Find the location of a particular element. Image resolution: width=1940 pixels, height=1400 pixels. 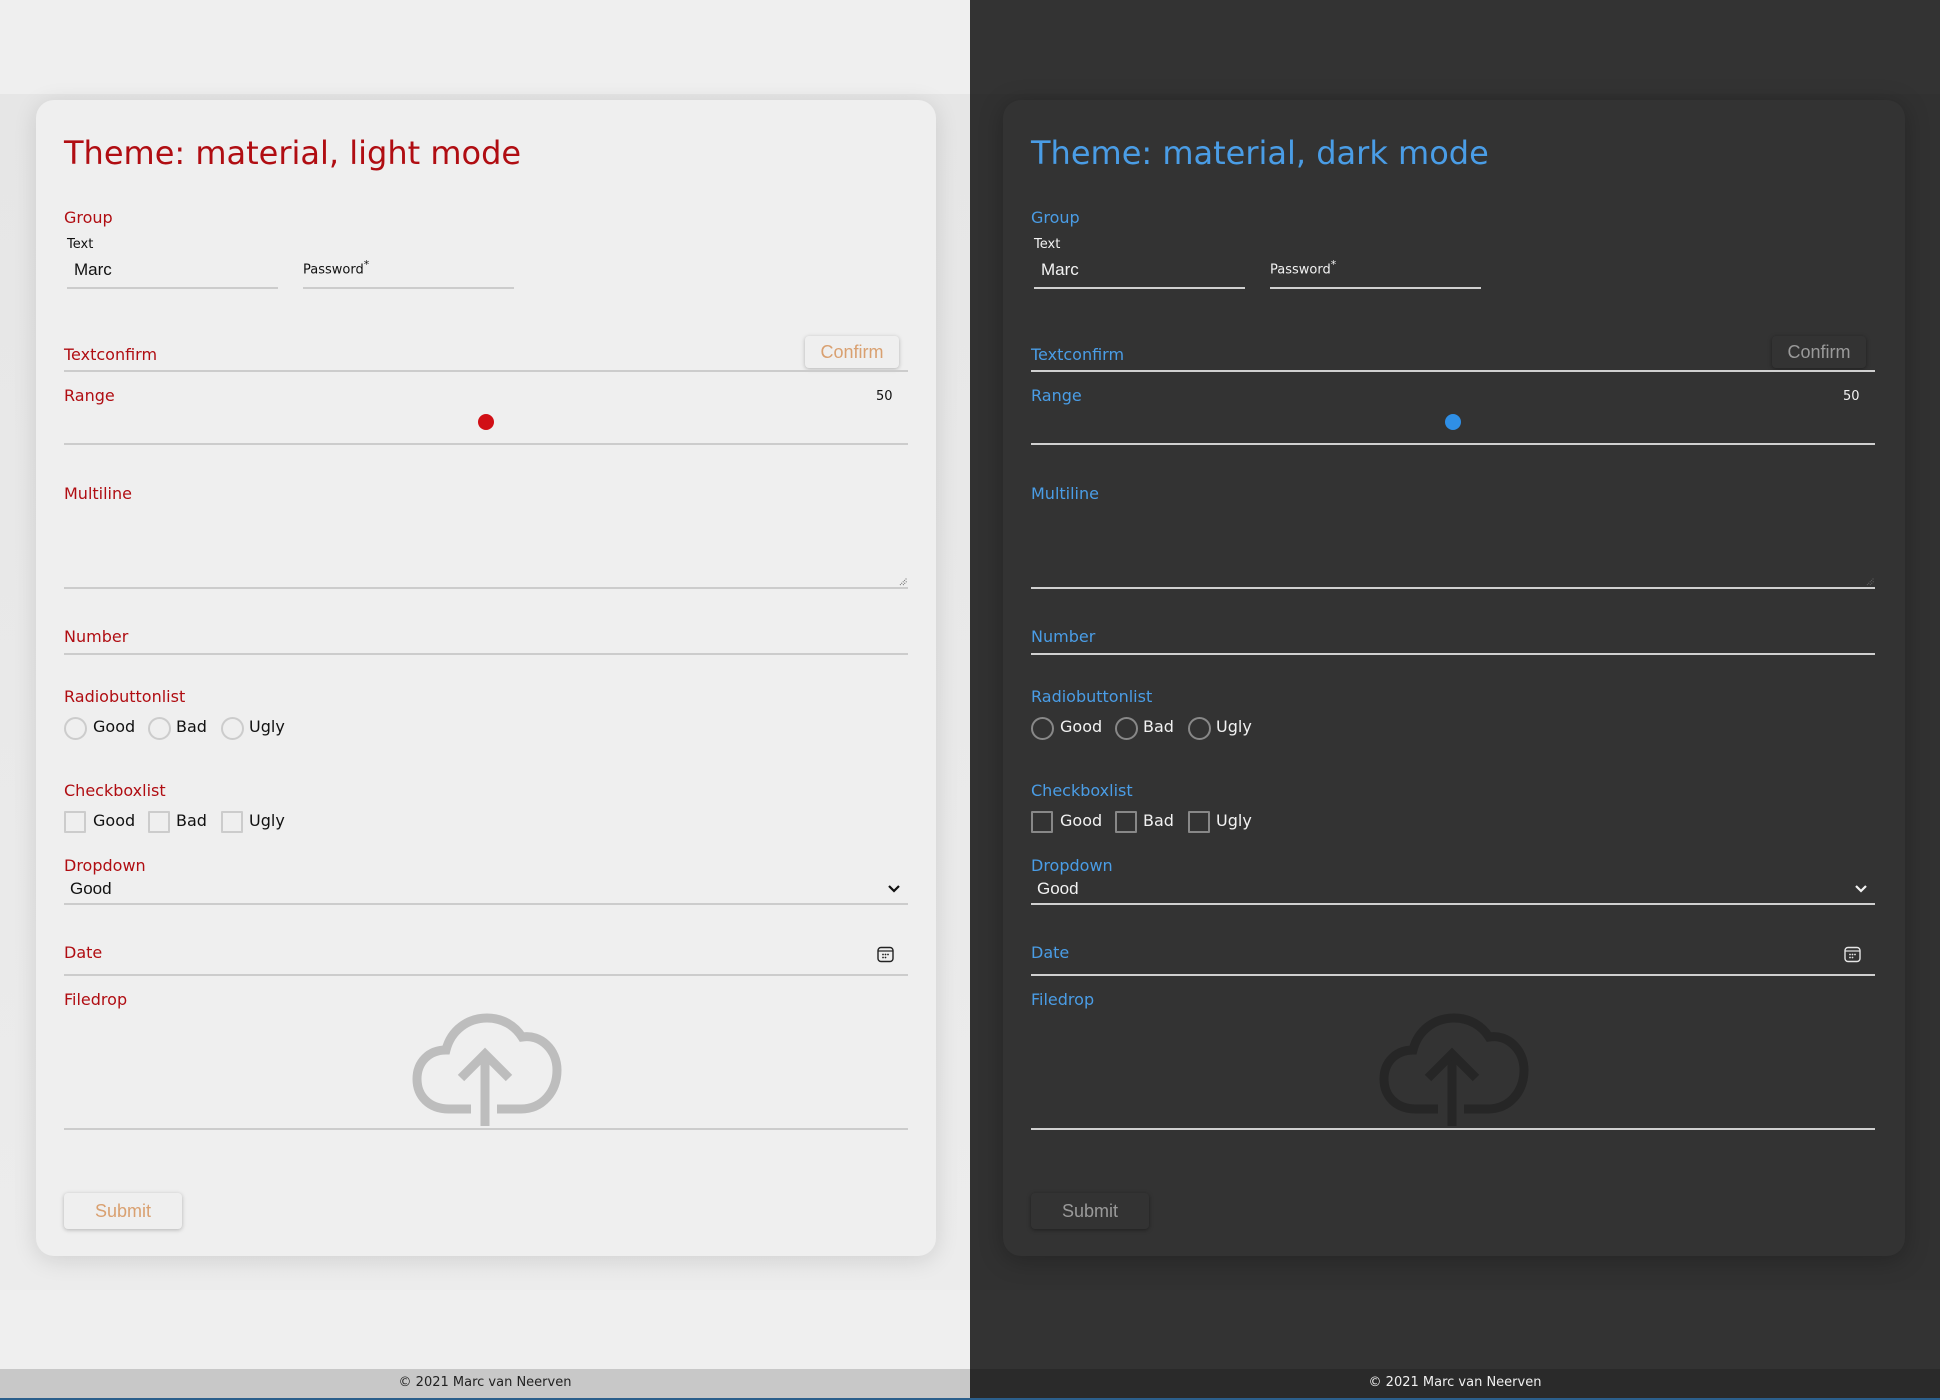

page-title: Theme: material, dark mode is located at coordinates (1260, 153).